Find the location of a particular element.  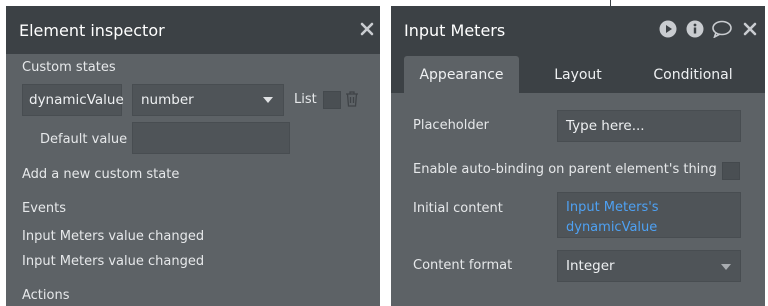

initial-content-field: Input Meters's dynamicValue is located at coordinates (649, 215).